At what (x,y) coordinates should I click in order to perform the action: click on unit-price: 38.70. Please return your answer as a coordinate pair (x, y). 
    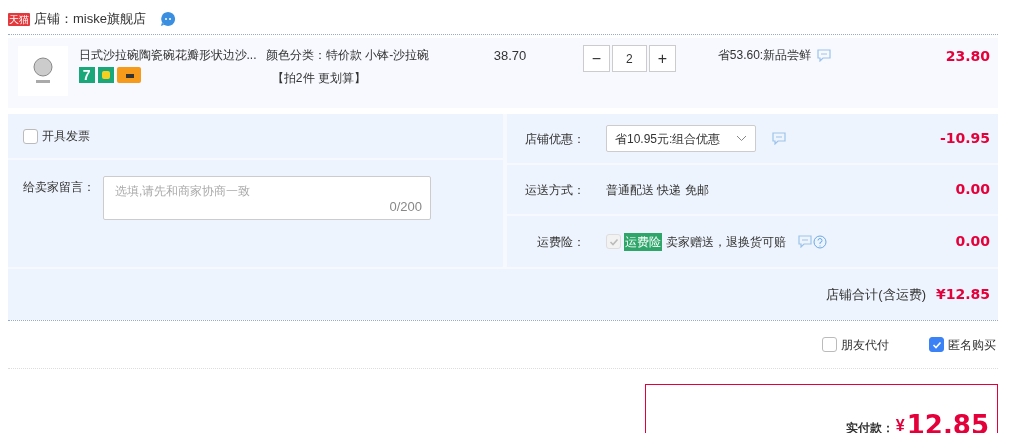
    Looking at the image, I should click on (510, 56).